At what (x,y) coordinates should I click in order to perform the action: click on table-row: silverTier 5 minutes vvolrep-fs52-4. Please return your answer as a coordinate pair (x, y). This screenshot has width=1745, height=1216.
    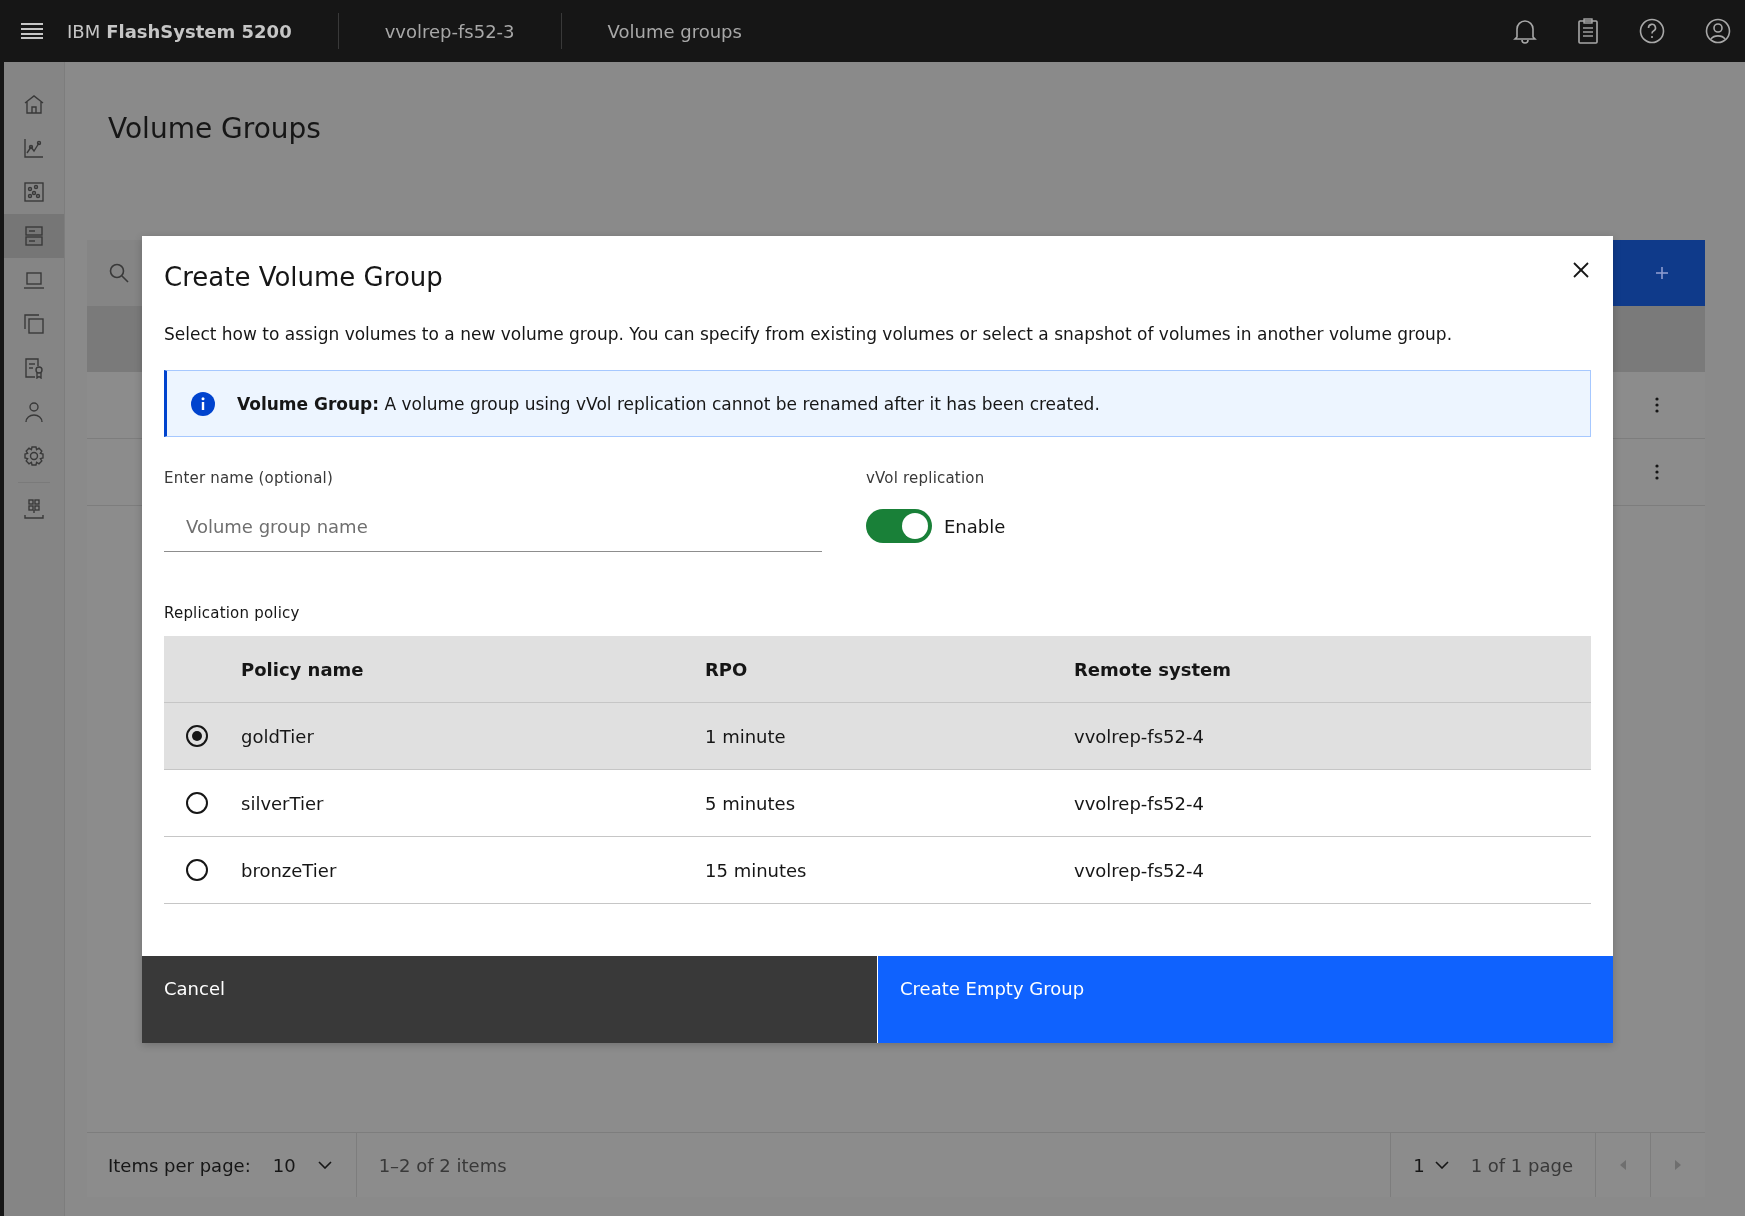
    Looking at the image, I should click on (877, 803).